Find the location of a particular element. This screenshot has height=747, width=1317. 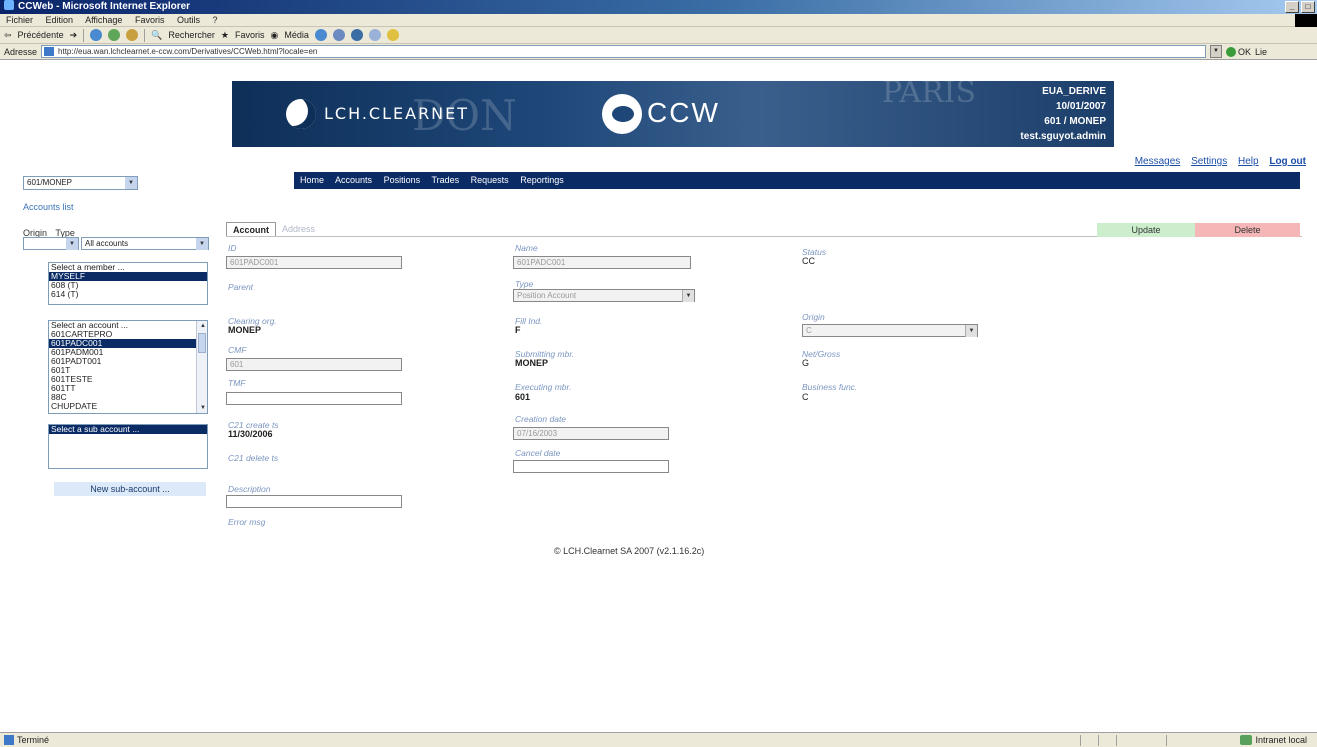

cmf-field: 601 is located at coordinates (314, 364).